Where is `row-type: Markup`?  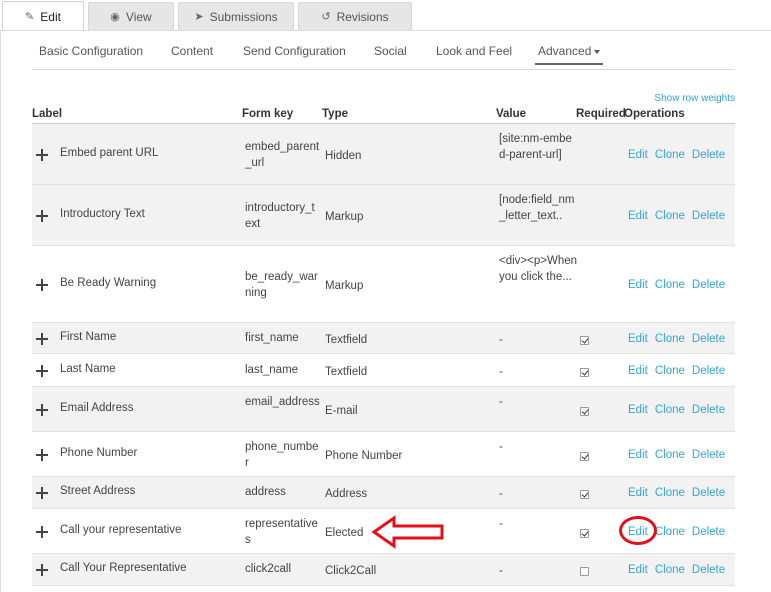
row-type: Markup is located at coordinates (344, 216).